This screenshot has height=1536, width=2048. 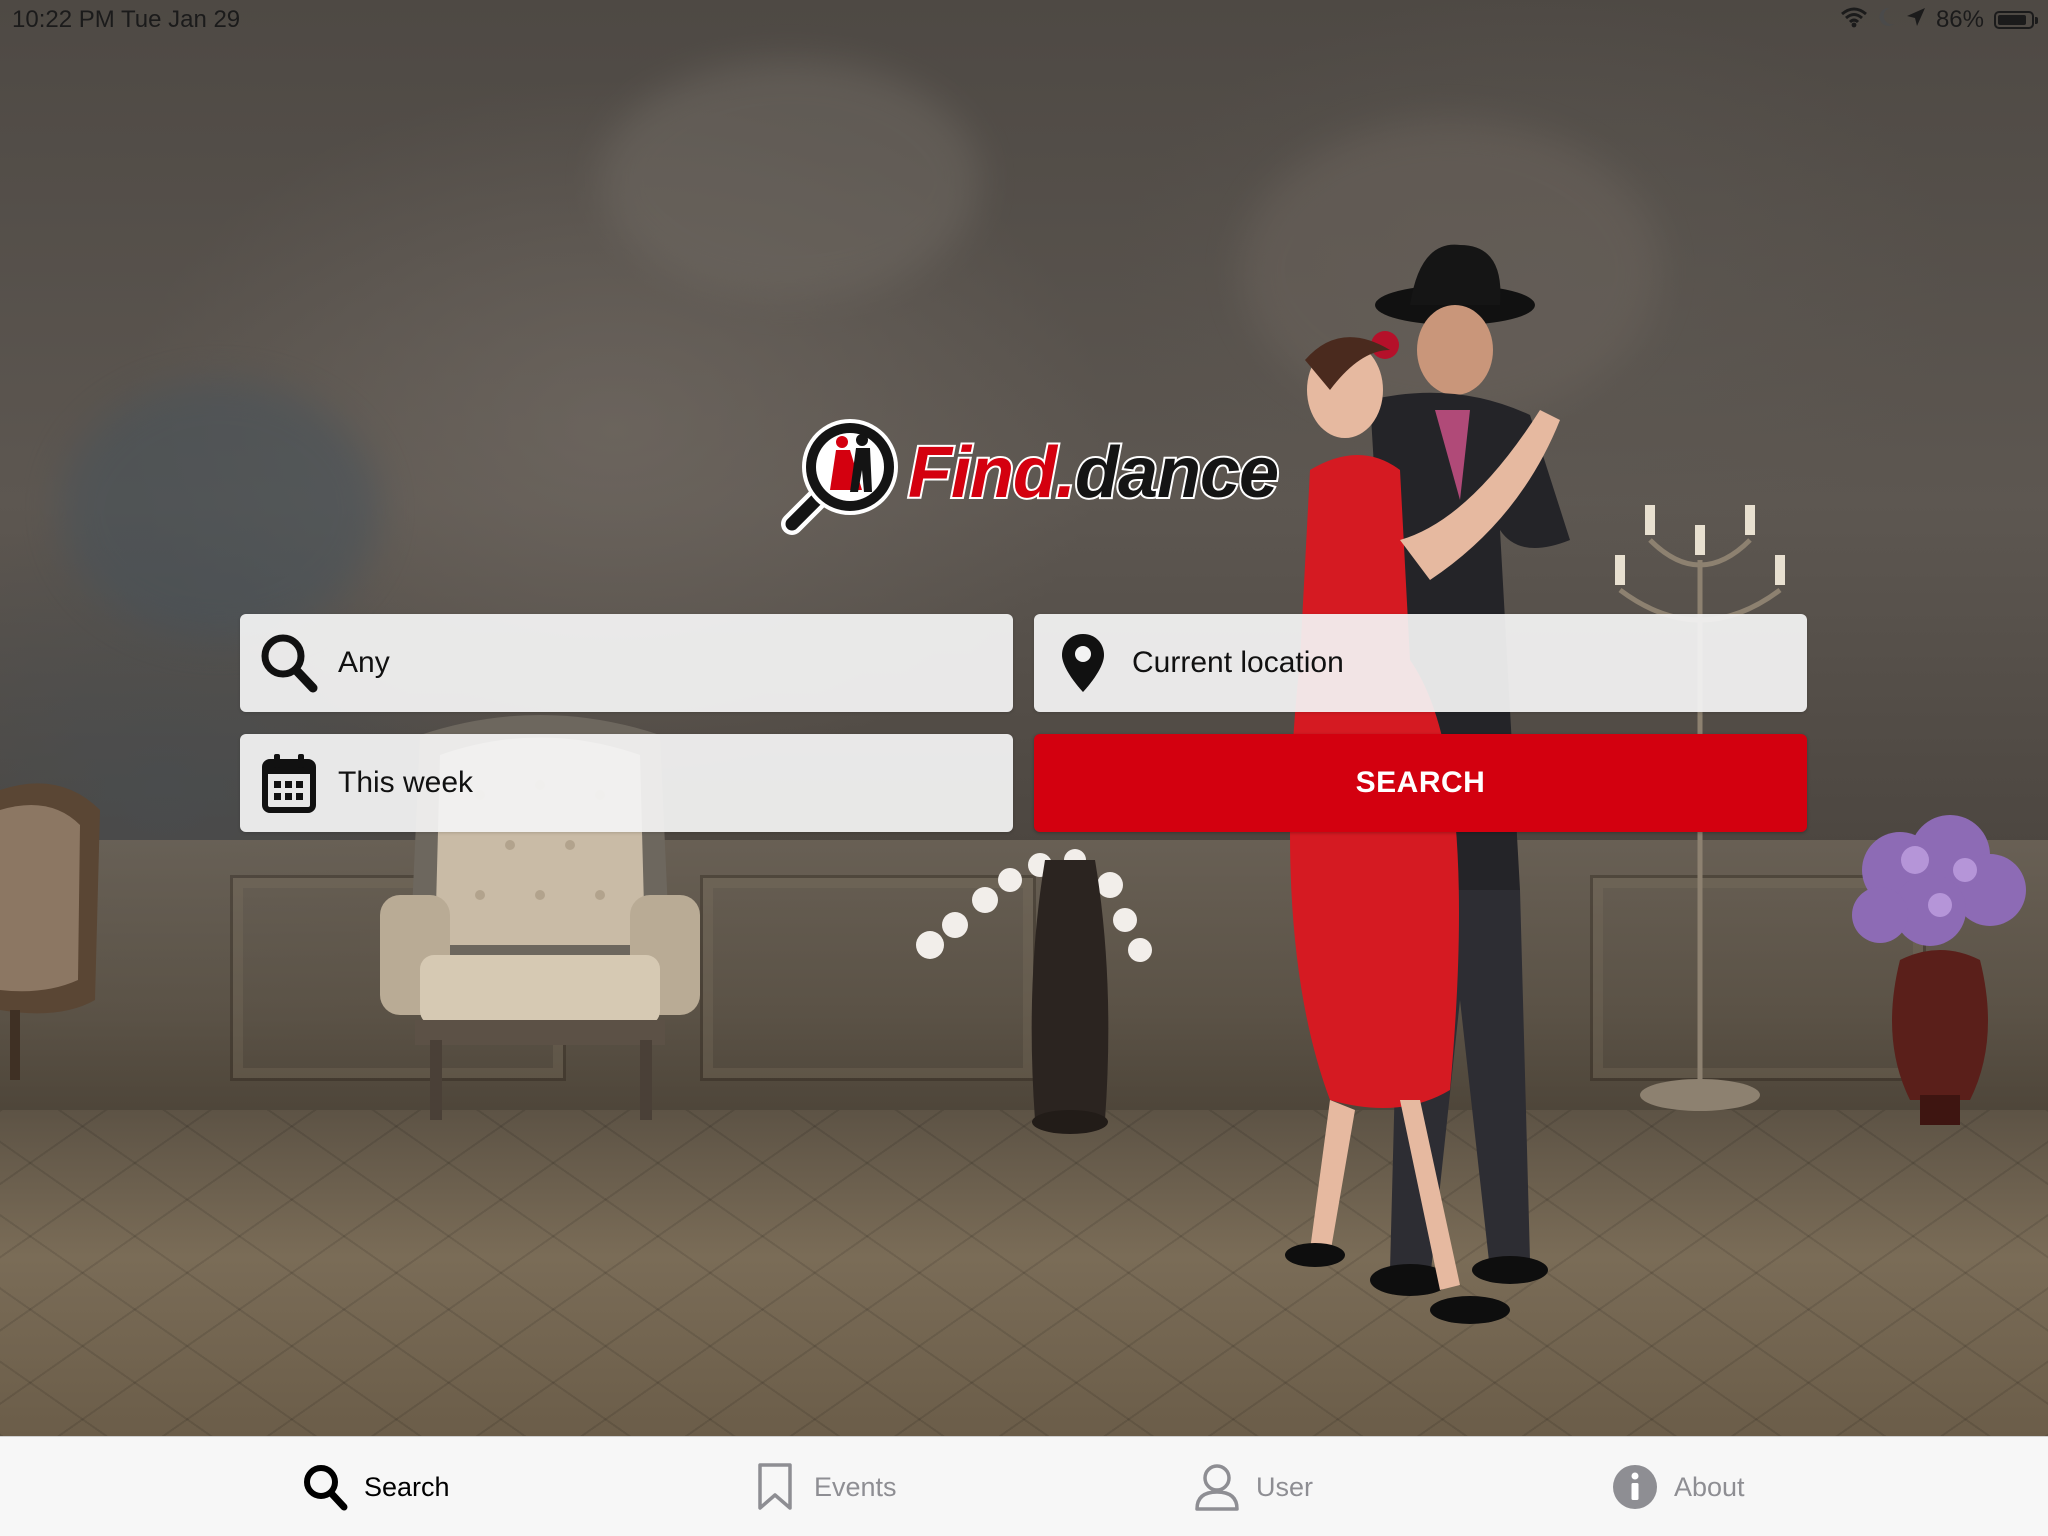 I want to click on map-pin-icon, so click(x=1083, y=663).